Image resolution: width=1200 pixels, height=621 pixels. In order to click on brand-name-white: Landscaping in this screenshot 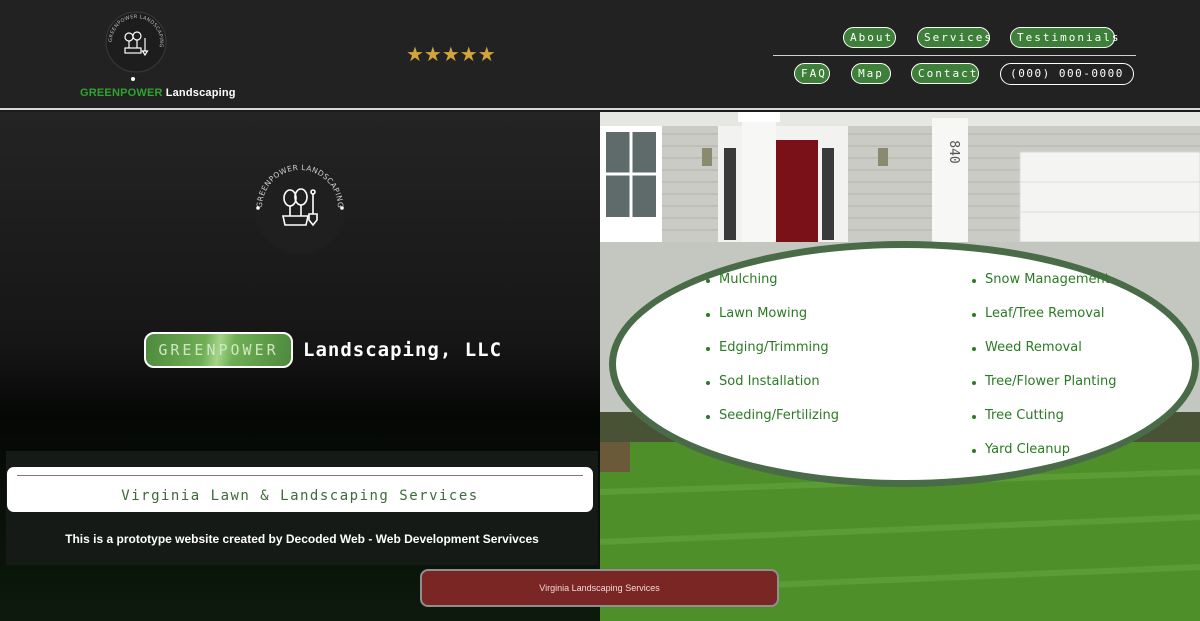, I will do `click(200, 93)`.